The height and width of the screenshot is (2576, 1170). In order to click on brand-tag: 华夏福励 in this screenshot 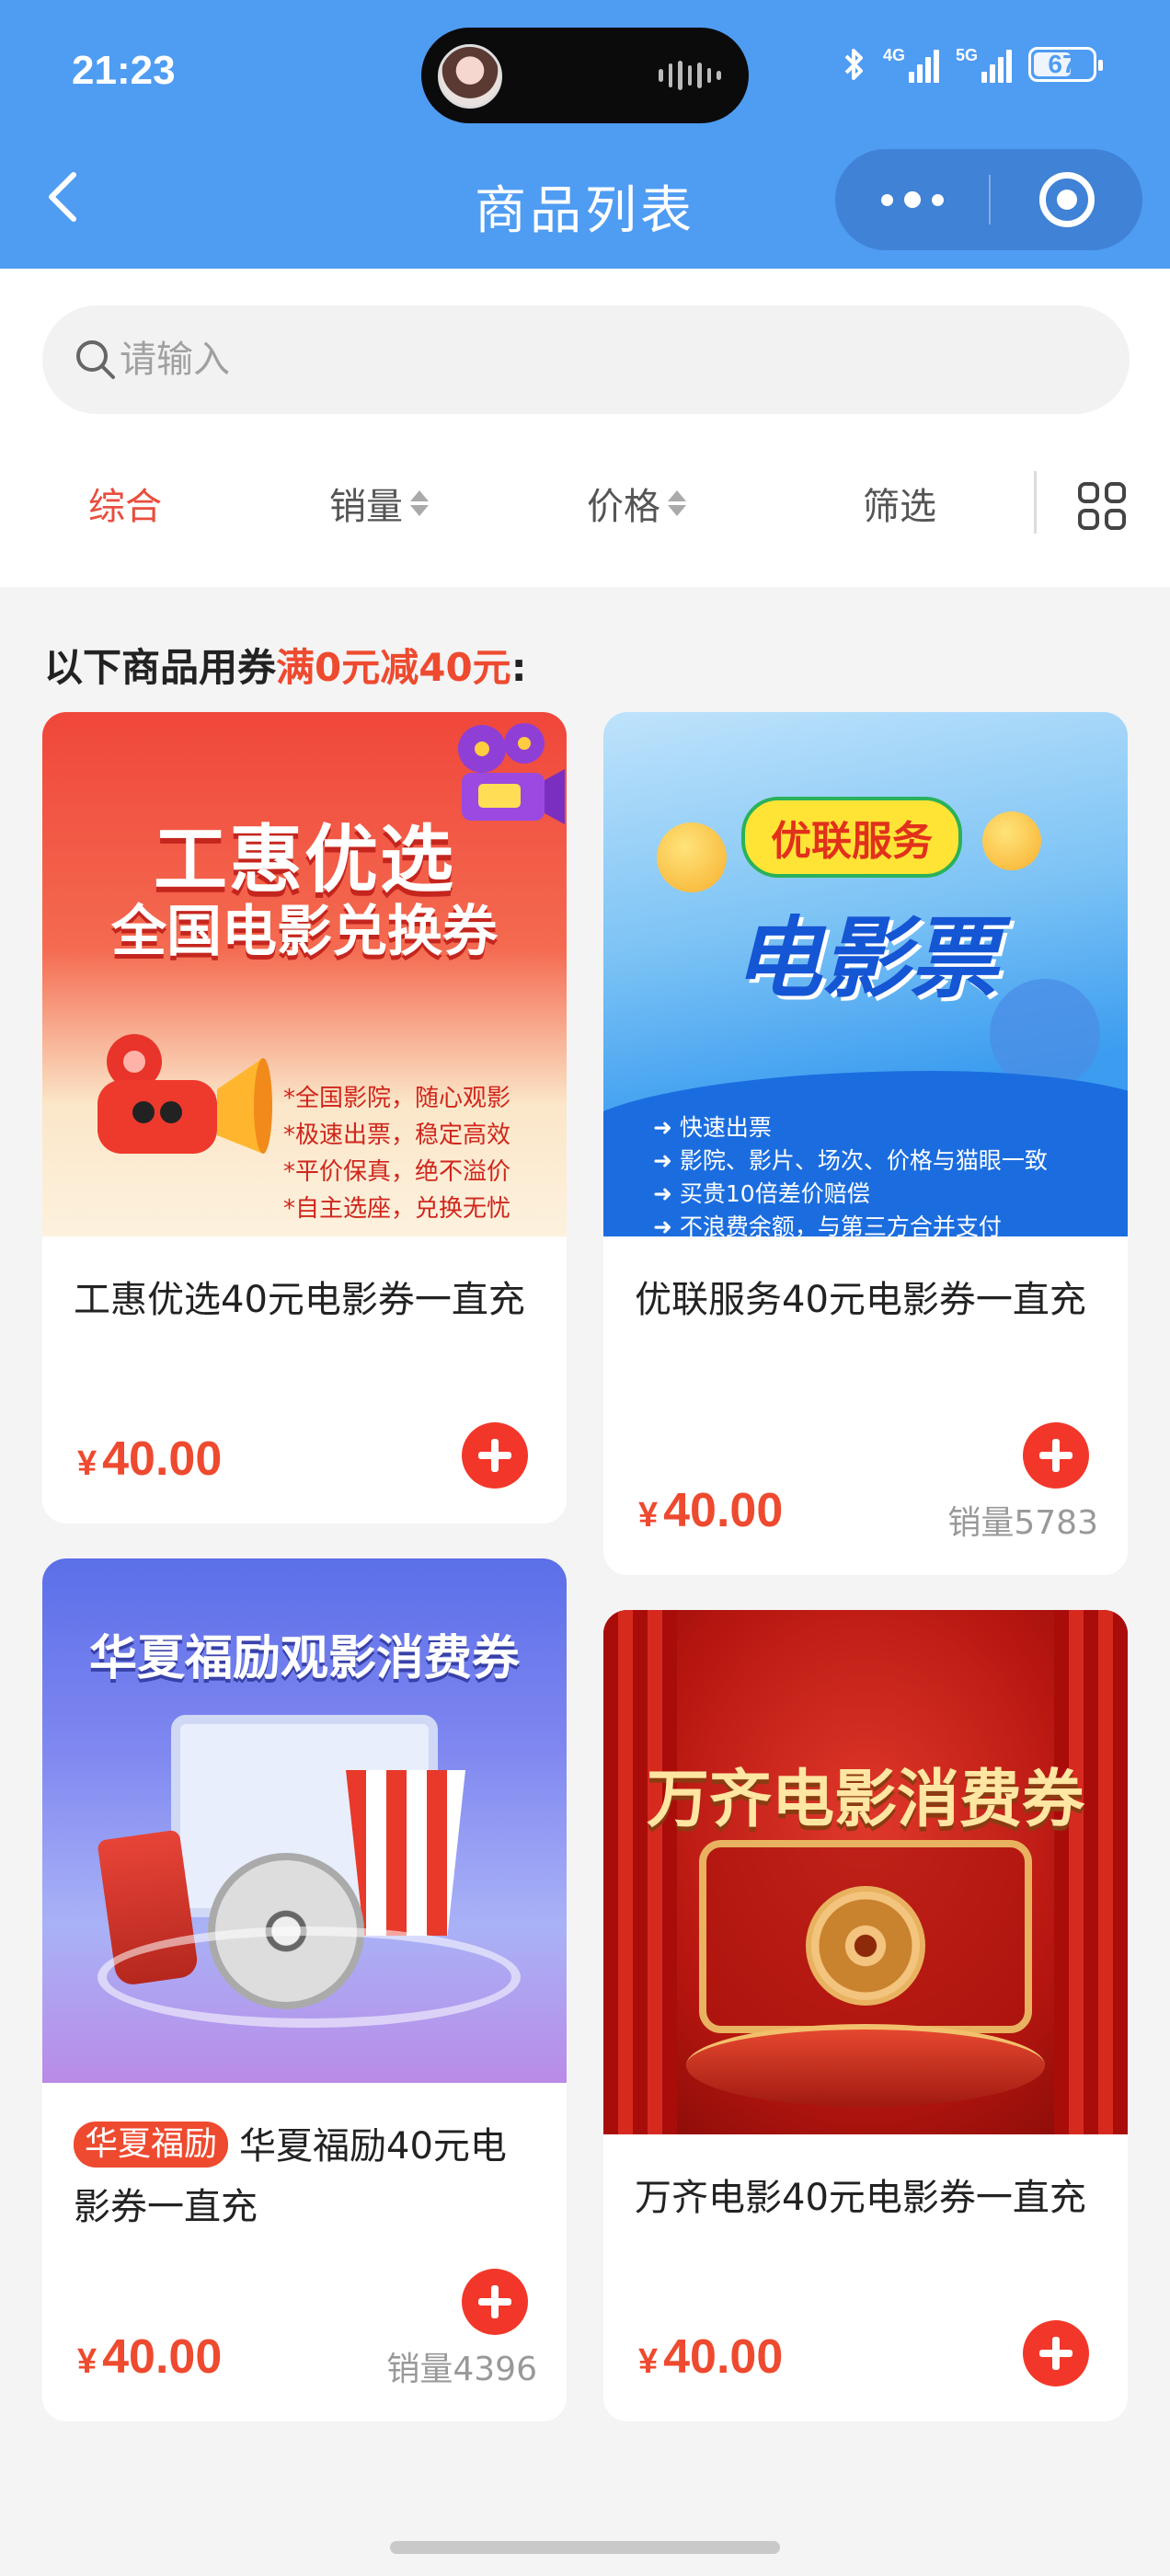, I will do `click(151, 2145)`.